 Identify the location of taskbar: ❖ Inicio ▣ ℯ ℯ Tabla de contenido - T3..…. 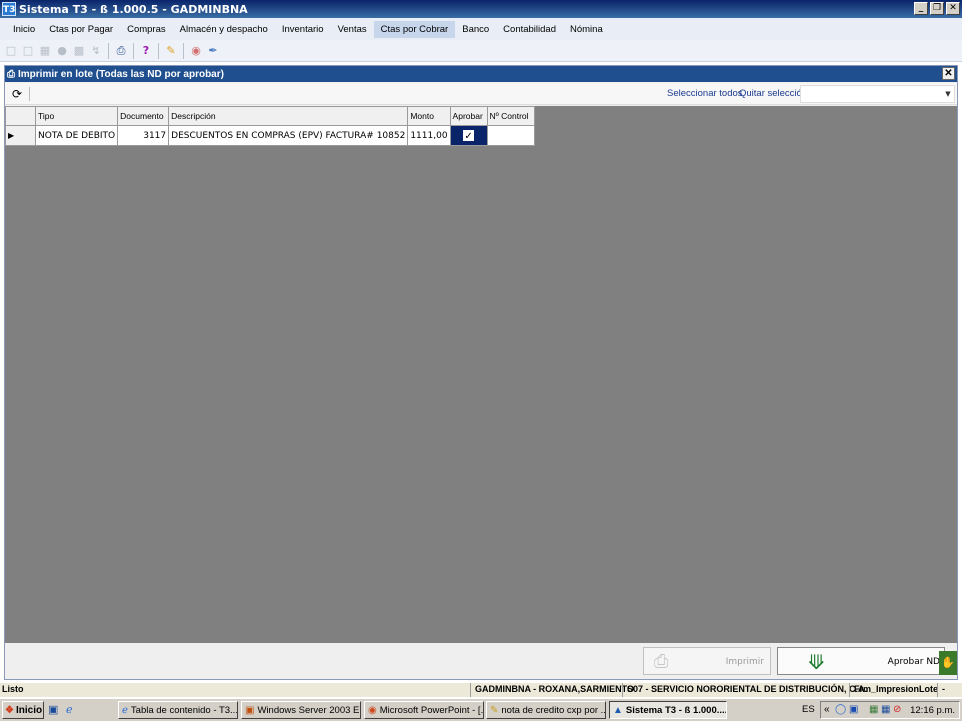
(481, 709).